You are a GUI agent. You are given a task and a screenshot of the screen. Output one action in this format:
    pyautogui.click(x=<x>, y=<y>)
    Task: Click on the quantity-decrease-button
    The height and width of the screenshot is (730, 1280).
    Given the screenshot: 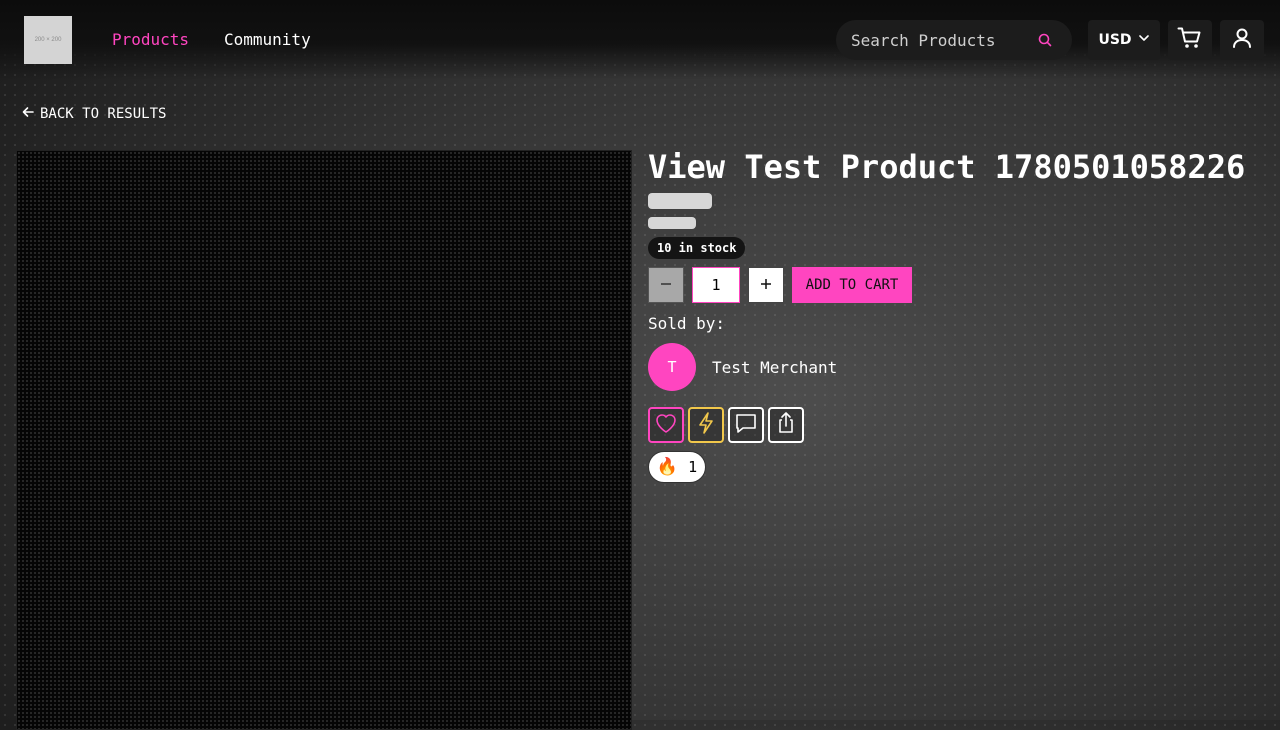 What is the action you would take?
    pyautogui.click(x=666, y=285)
    